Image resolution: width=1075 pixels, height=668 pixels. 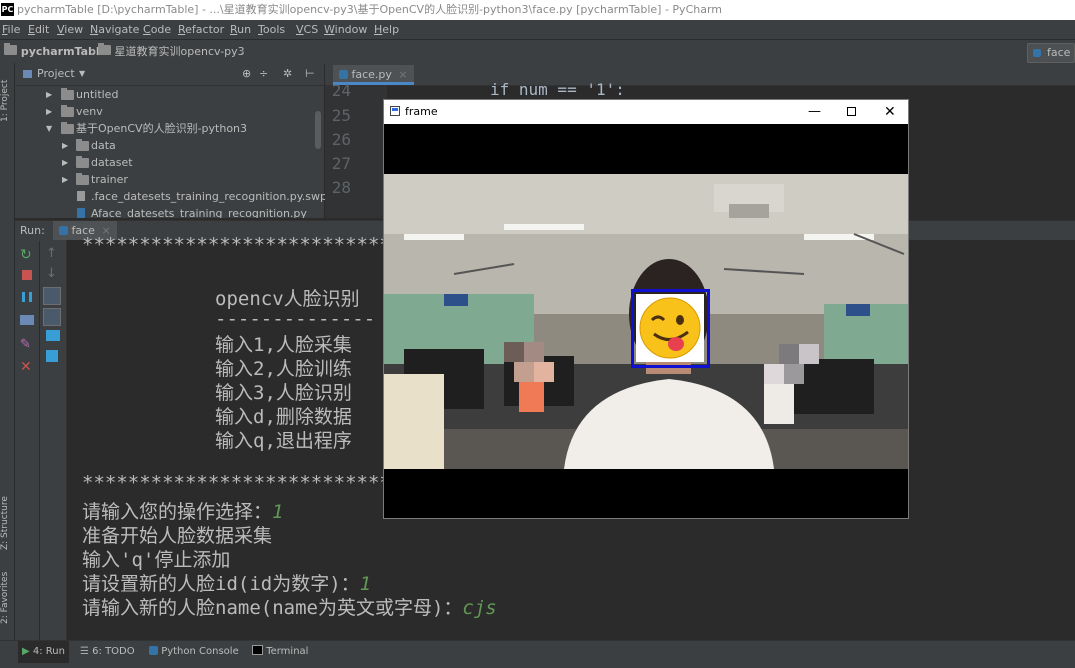 What do you see at coordinates (53, 335) in the screenshot?
I see `print-icon` at bounding box center [53, 335].